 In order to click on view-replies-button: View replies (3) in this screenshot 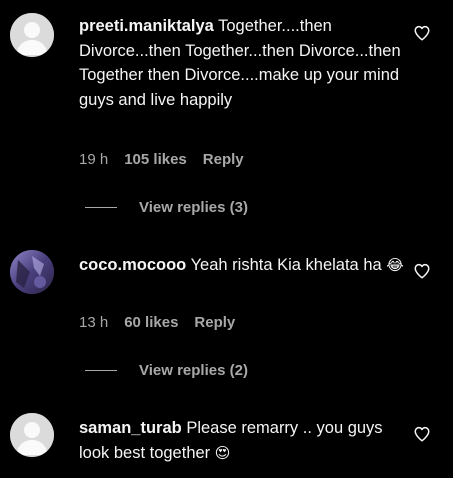, I will do `click(166, 207)`.